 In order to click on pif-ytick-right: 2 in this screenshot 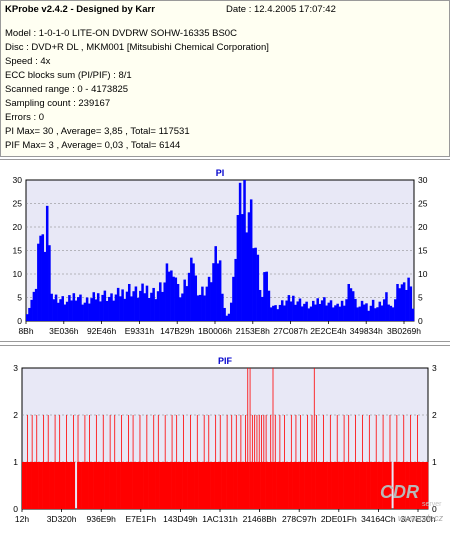, I will do `click(434, 415)`.